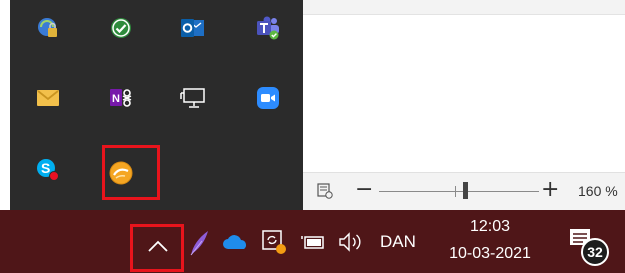 The width and height of the screenshot is (625, 273). I want to click on sync-center-icon, so click(275, 242).